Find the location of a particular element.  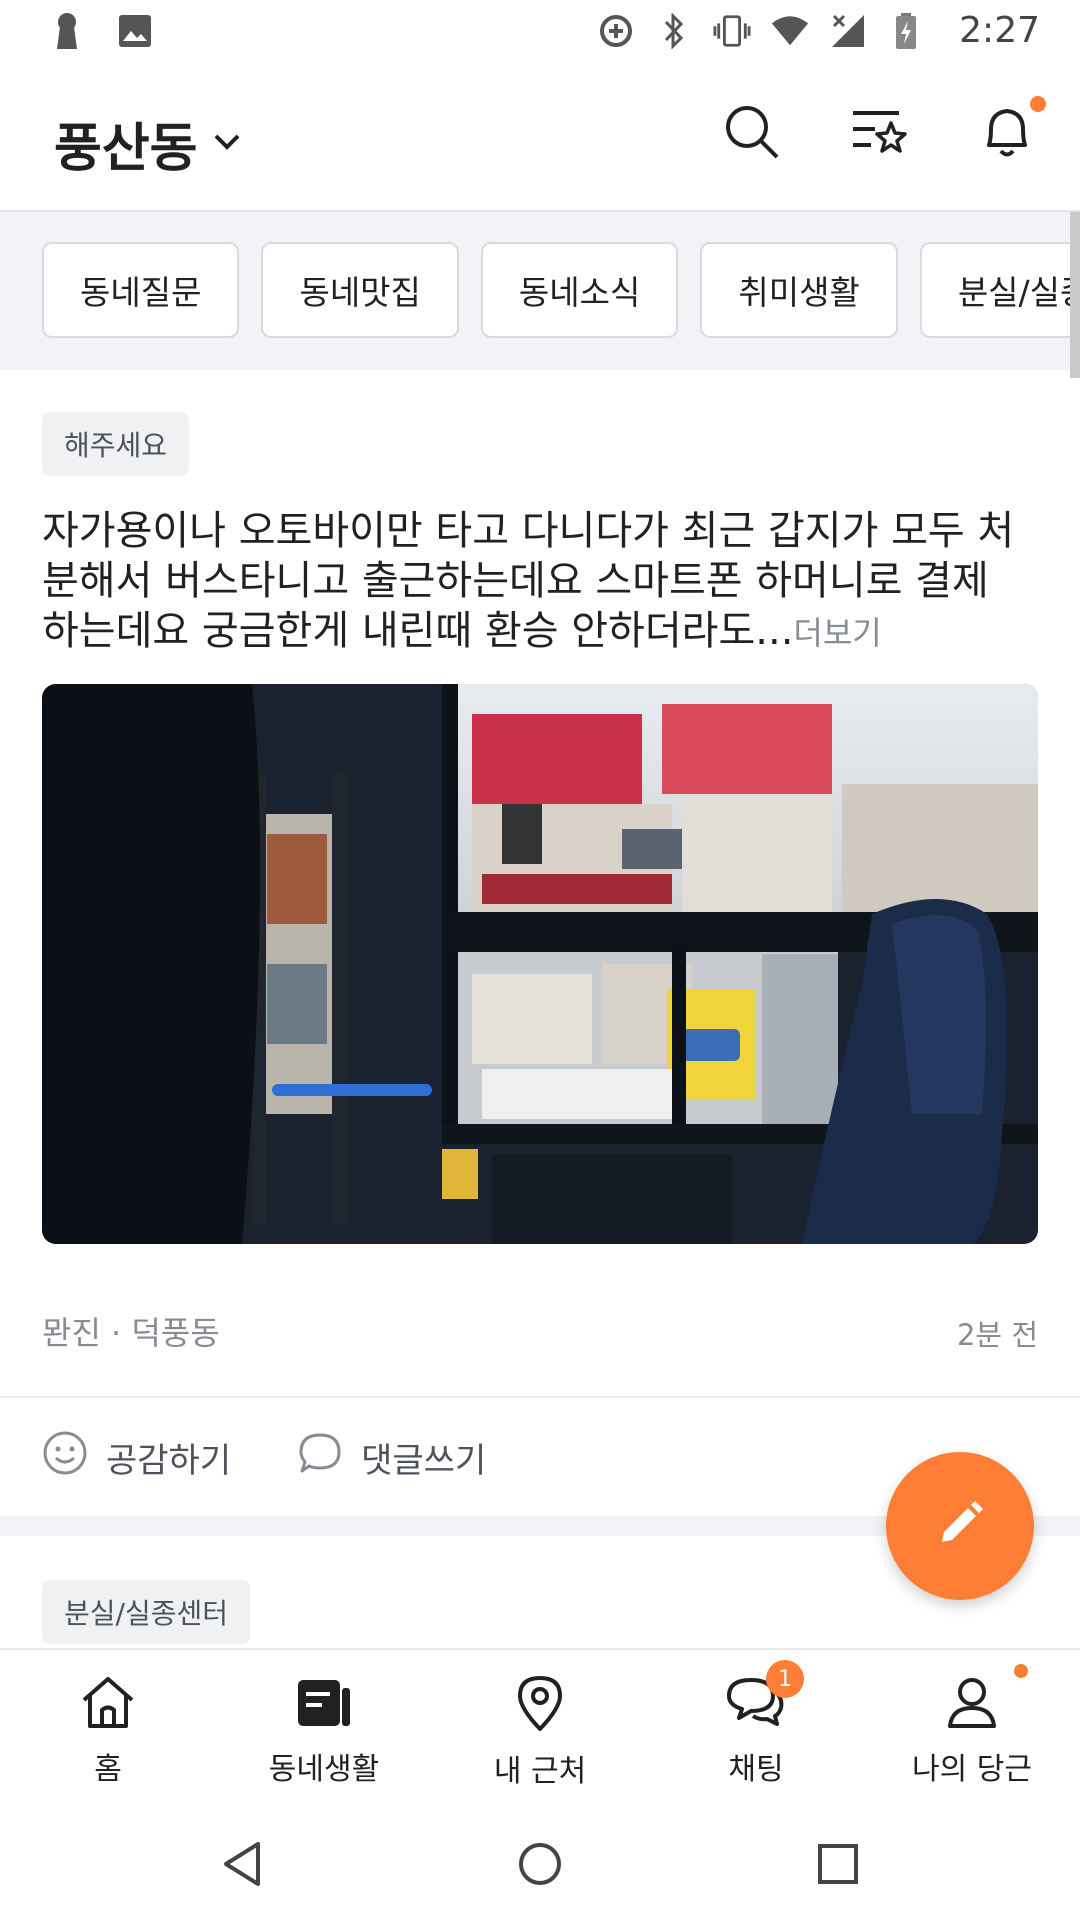

recents-button is located at coordinates (838, 1866).